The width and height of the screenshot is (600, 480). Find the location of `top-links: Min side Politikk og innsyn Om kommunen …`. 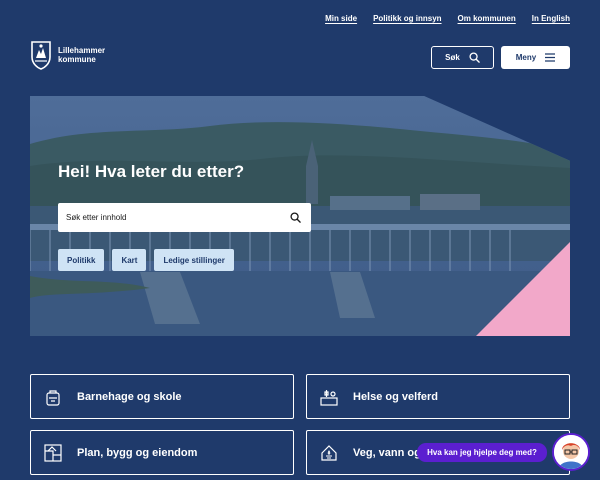

top-links: Min side Politikk og innsyn Om kommunen … is located at coordinates (447, 18).